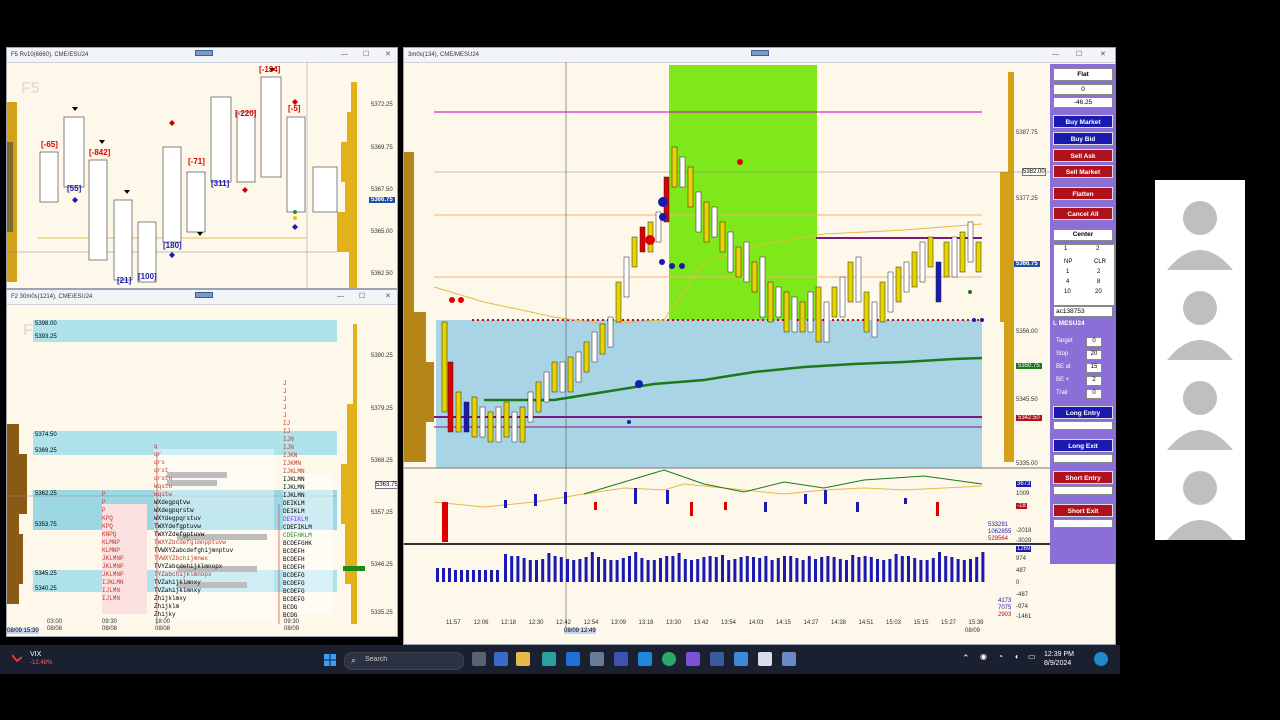 The height and width of the screenshot is (720, 1280). Describe the element at coordinates (1083, 445) in the screenshot. I see `long-exit-button: Long Exit` at that location.